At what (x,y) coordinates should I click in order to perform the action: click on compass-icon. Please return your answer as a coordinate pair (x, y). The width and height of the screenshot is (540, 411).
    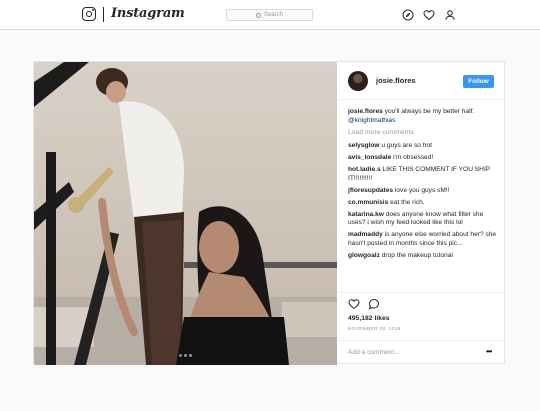
    Looking at the image, I should click on (408, 15).